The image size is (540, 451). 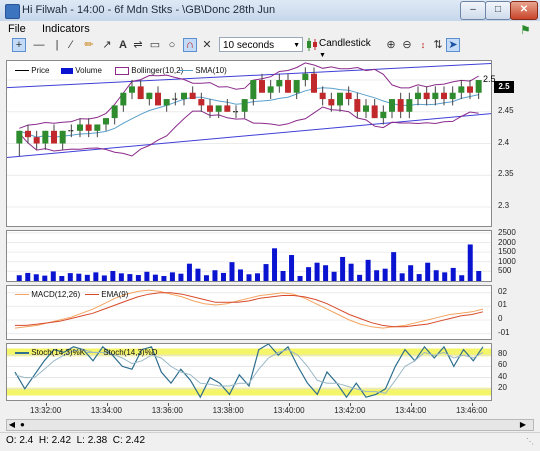 I want to click on macd-y-axis: 02 01 0 -01, so click(x=514, y=312).